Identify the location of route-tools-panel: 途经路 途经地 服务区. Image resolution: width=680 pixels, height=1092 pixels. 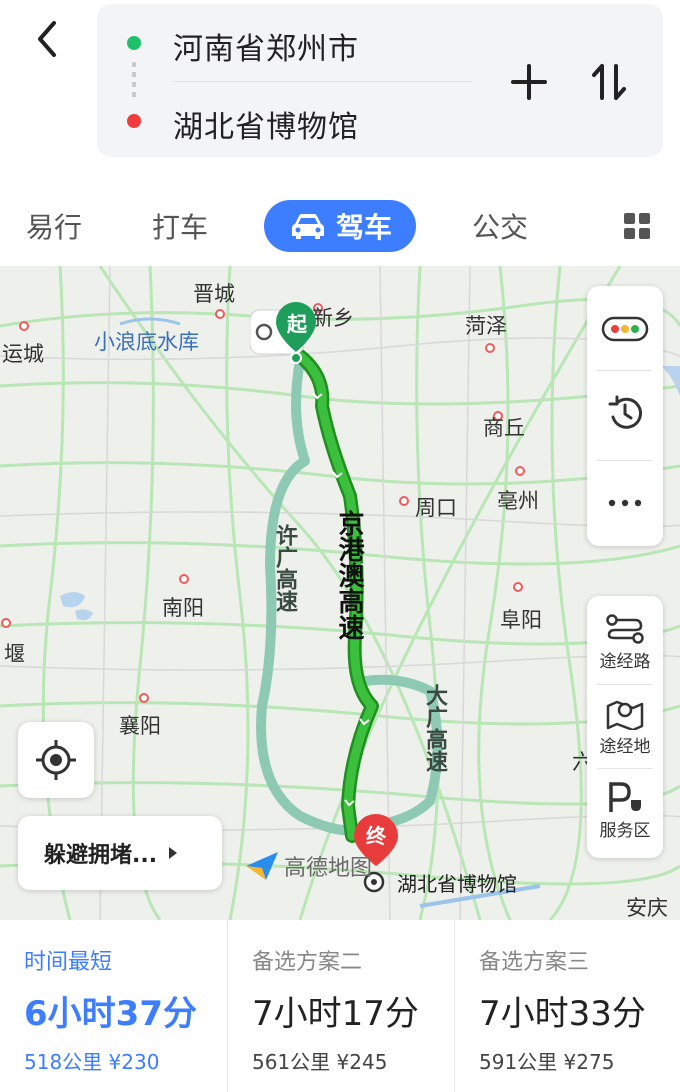
(625, 727).